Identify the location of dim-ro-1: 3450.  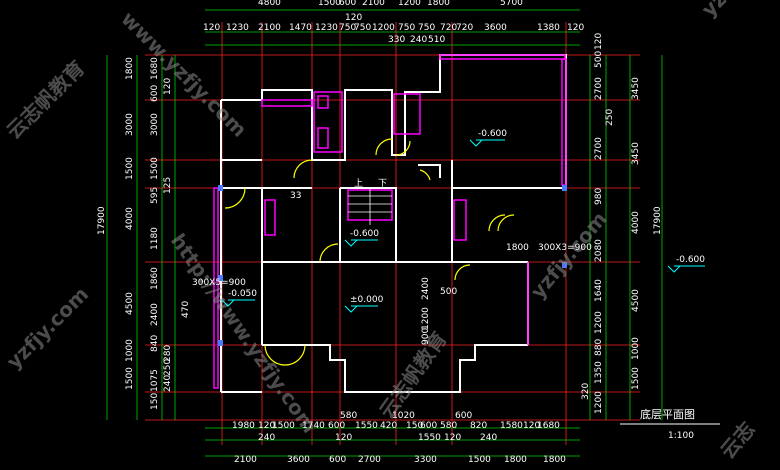
(636, 88).